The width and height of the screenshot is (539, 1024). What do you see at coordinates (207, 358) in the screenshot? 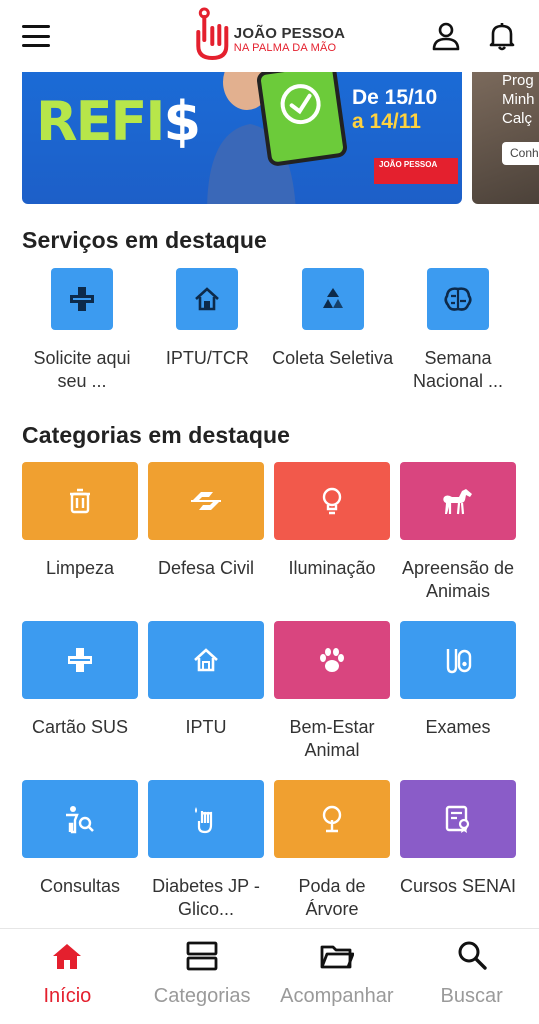
I see `service-label: IPTU/TCR` at bounding box center [207, 358].